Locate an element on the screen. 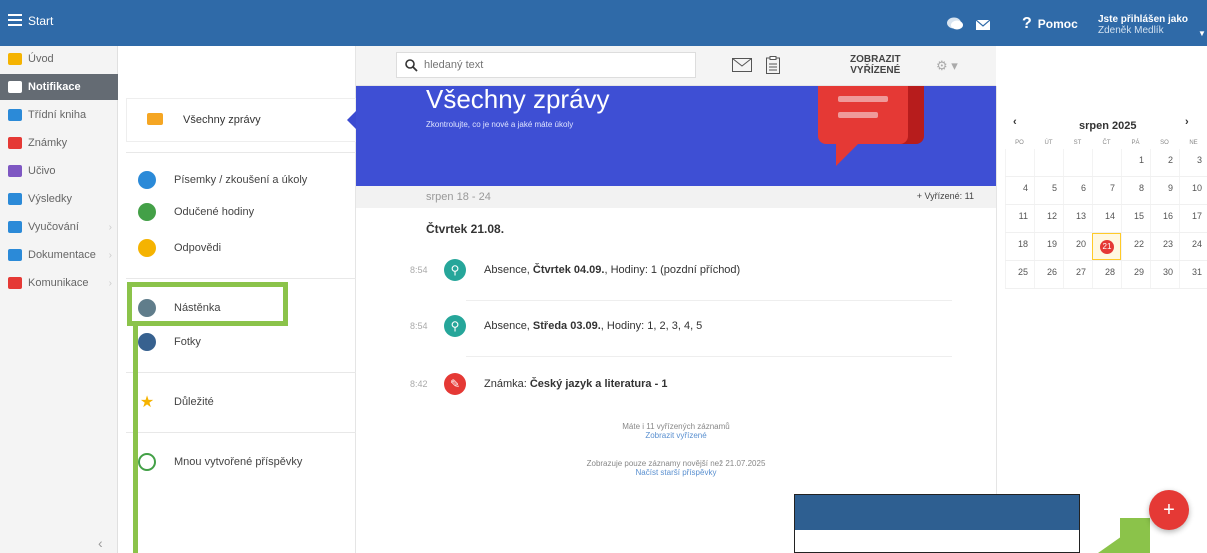 The width and height of the screenshot is (1207, 553). calendar-day: 4 is located at coordinates (1019, 190).